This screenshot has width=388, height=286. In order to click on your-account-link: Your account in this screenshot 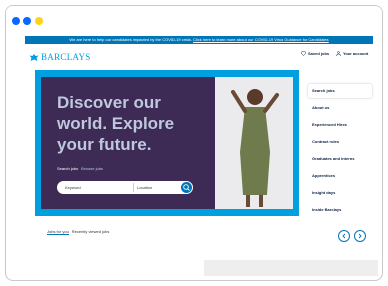, I will do `click(352, 53)`.